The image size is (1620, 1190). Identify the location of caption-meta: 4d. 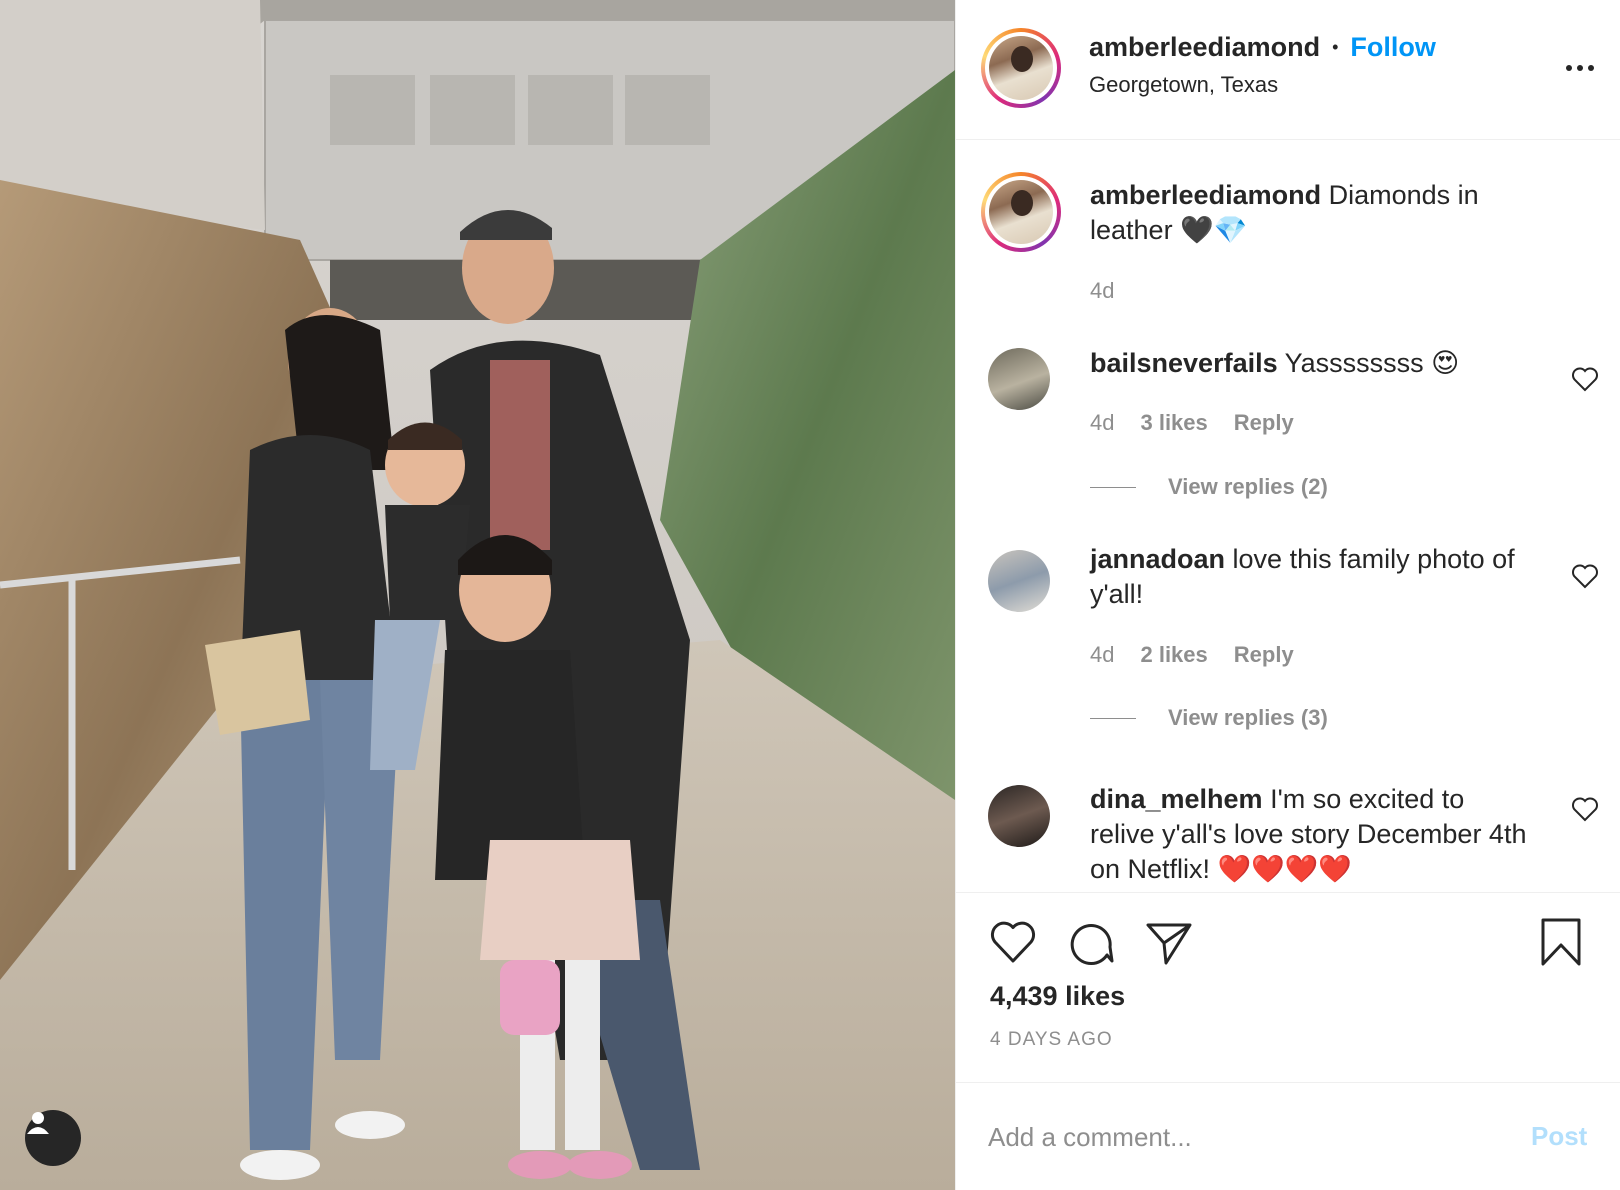
(1102, 291).